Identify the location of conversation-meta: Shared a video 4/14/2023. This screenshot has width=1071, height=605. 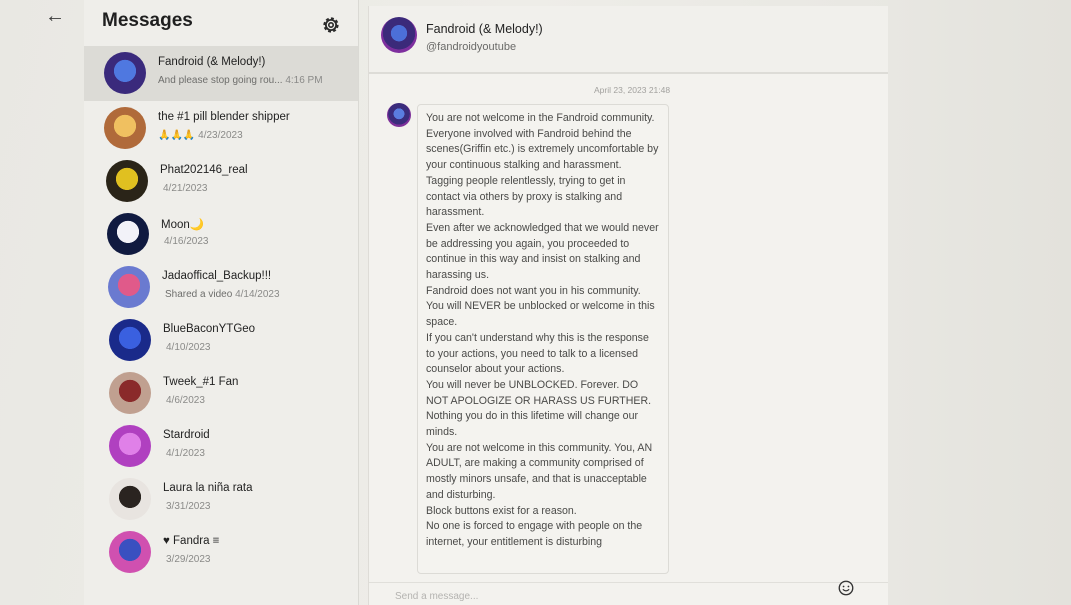
(222, 294).